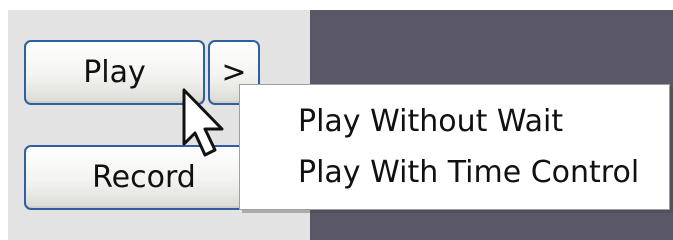 Image resolution: width=673 pixels, height=240 pixels. Describe the element at coordinates (144, 177) in the screenshot. I see `record-button: Record` at that location.